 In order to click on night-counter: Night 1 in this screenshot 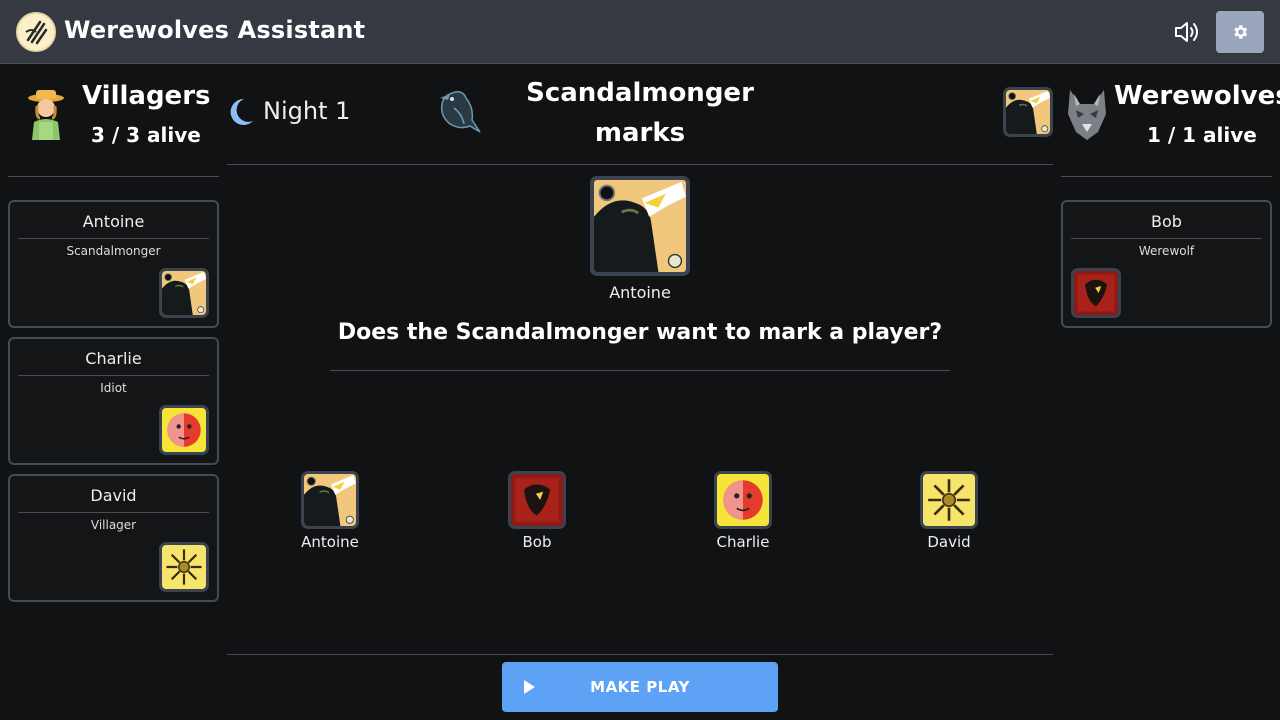, I will do `click(307, 111)`.